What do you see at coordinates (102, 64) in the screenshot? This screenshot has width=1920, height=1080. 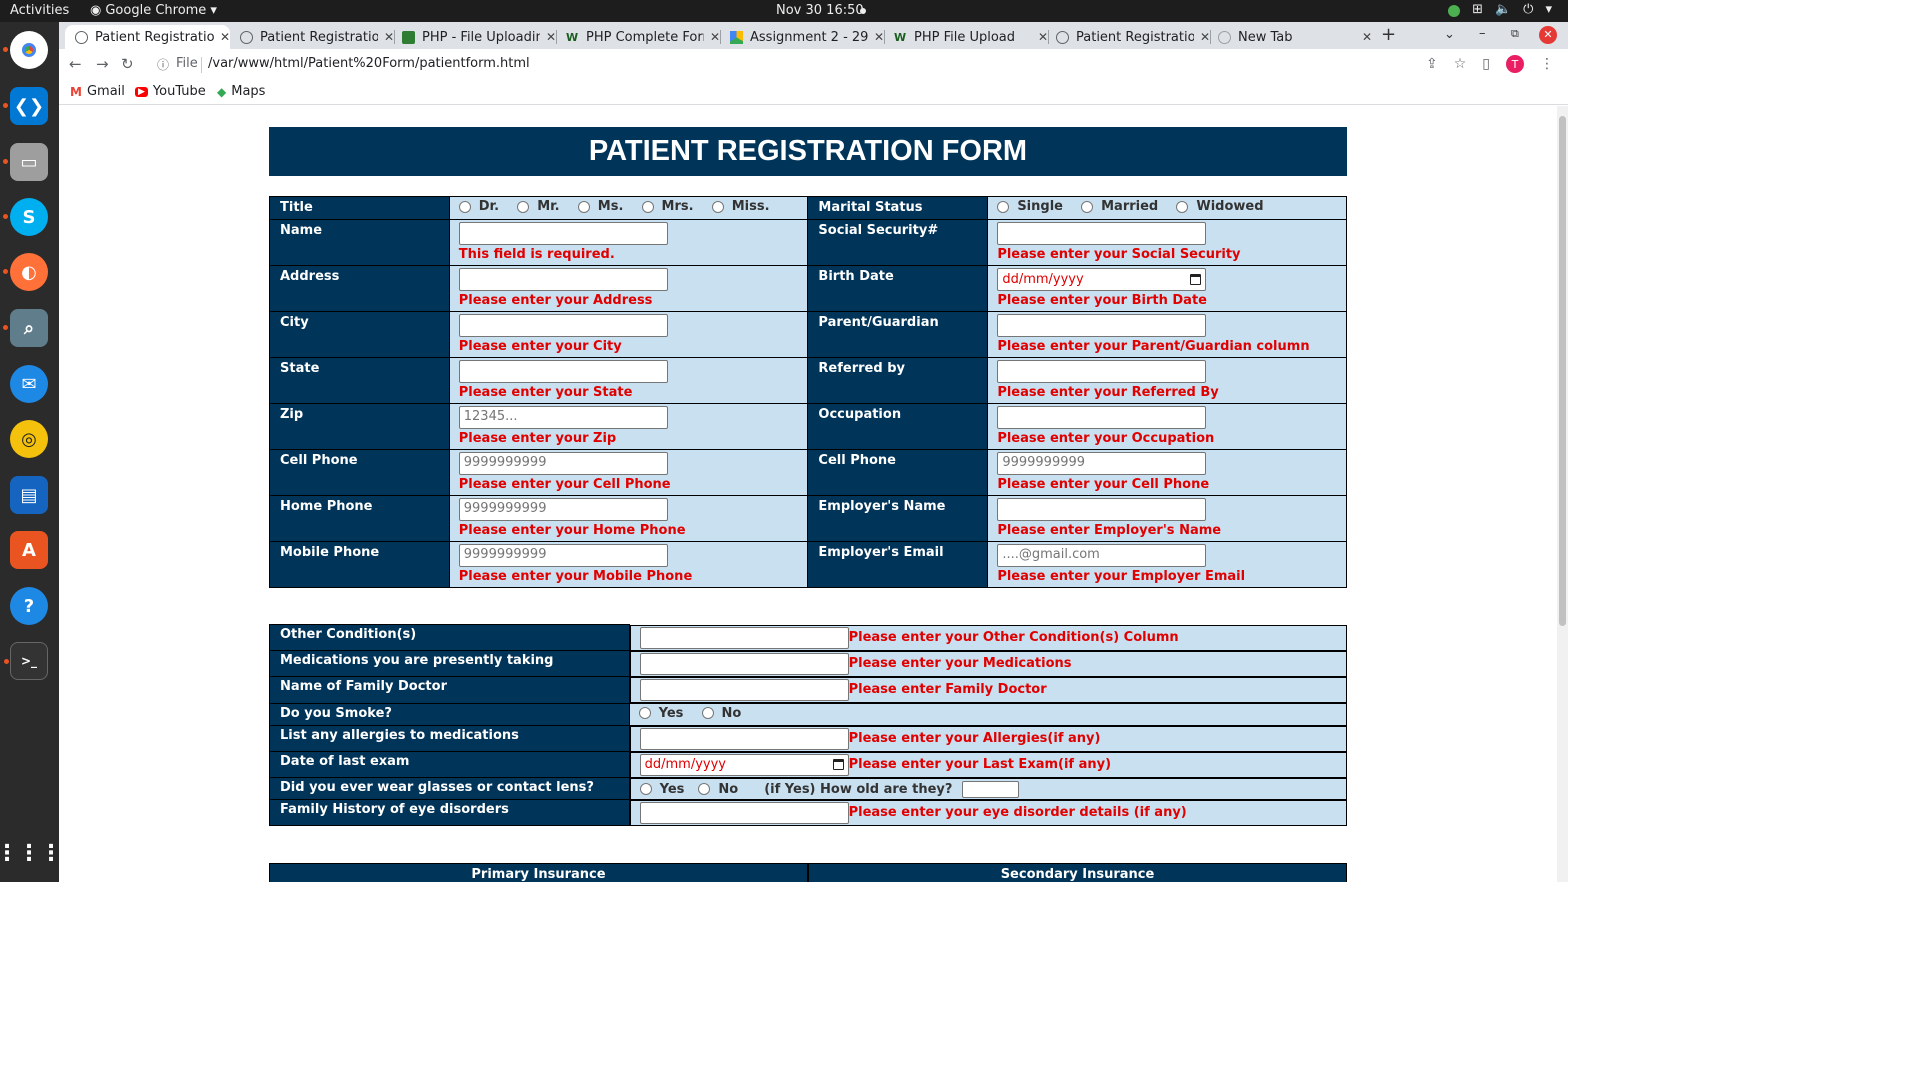 I see `forward-icon: →` at bounding box center [102, 64].